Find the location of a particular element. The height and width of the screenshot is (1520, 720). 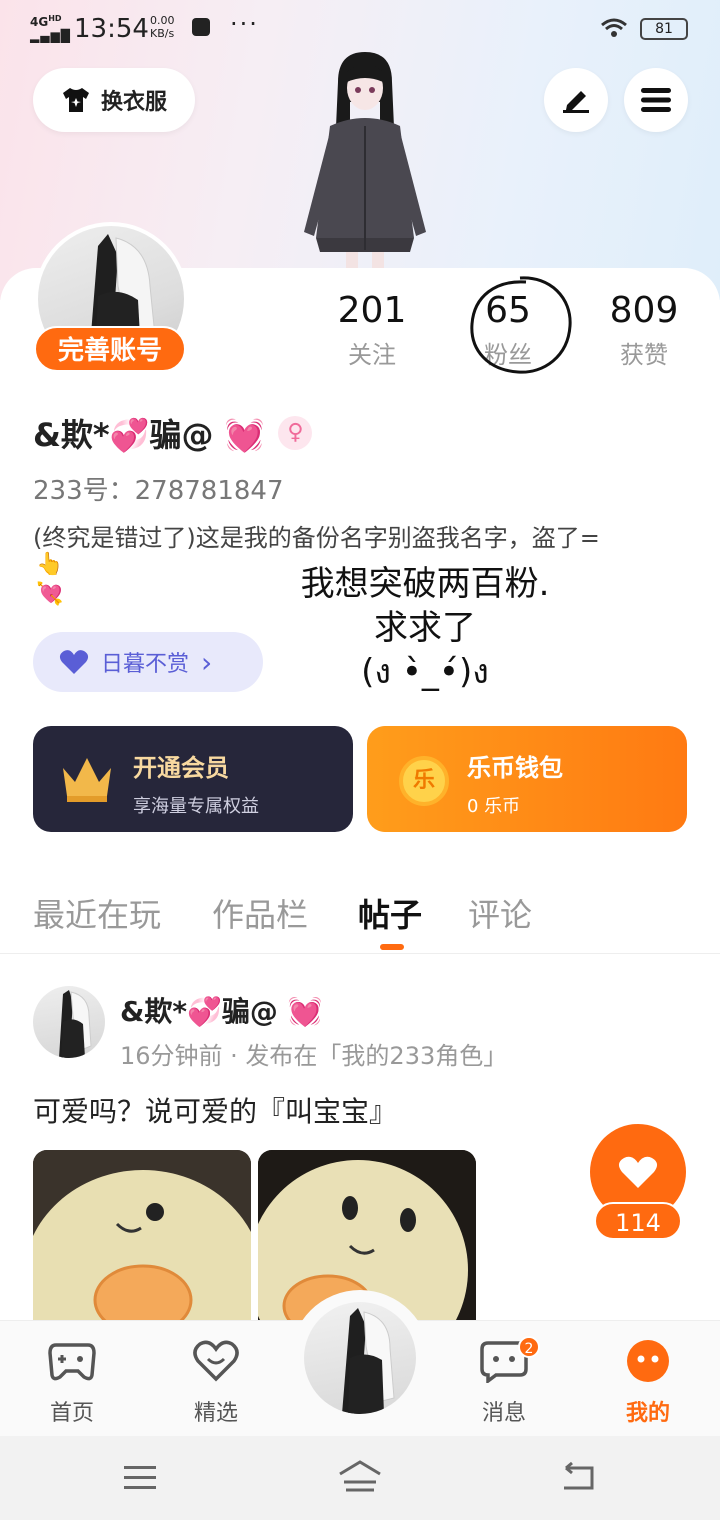

character-avatar is located at coordinates (365, 161).